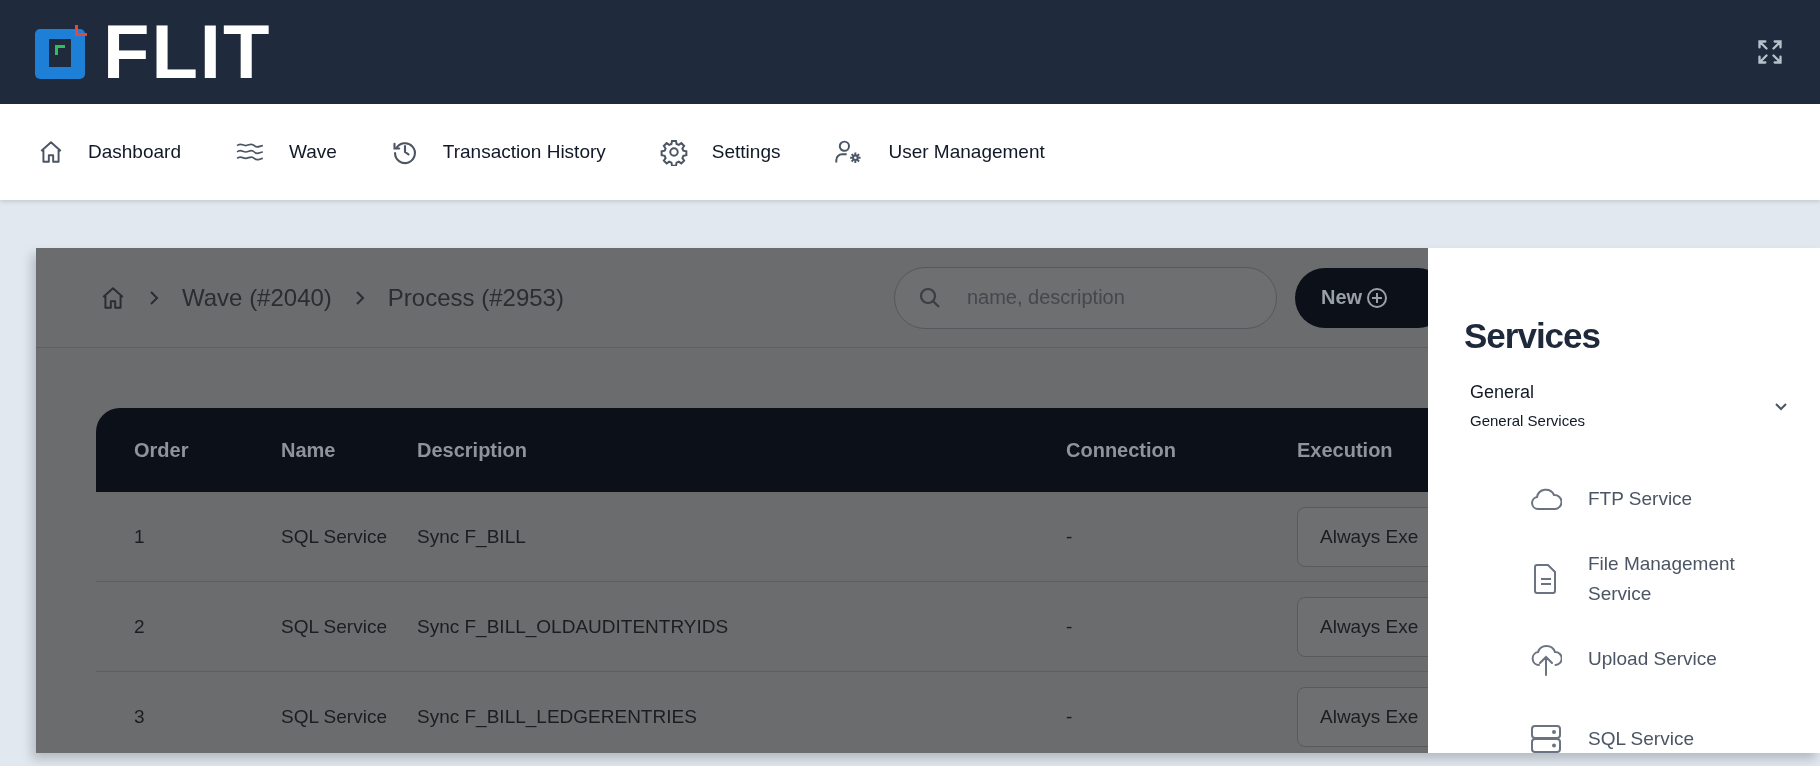 Image resolution: width=1820 pixels, height=766 pixels. What do you see at coordinates (720, 152) in the screenshot?
I see `nav-item: Settings` at bounding box center [720, 152].